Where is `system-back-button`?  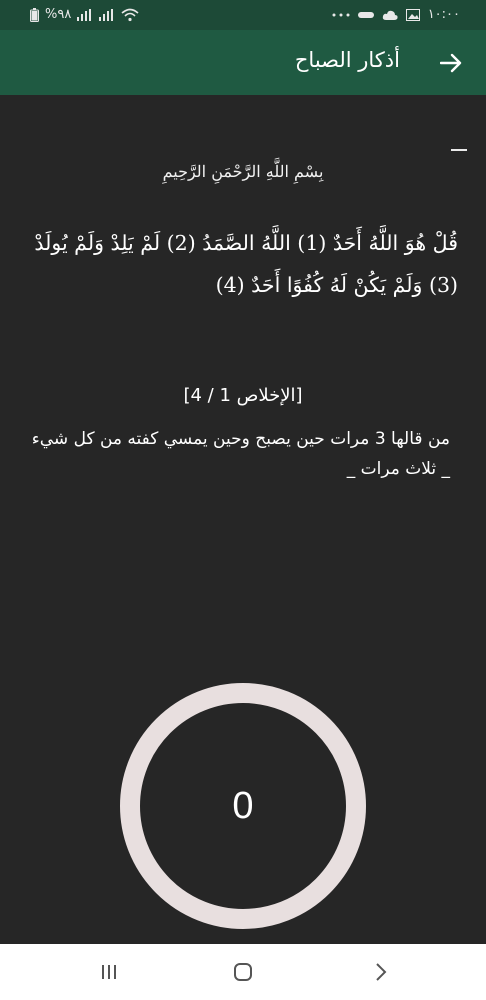
system-back-button is located at coordinates (381, 972).